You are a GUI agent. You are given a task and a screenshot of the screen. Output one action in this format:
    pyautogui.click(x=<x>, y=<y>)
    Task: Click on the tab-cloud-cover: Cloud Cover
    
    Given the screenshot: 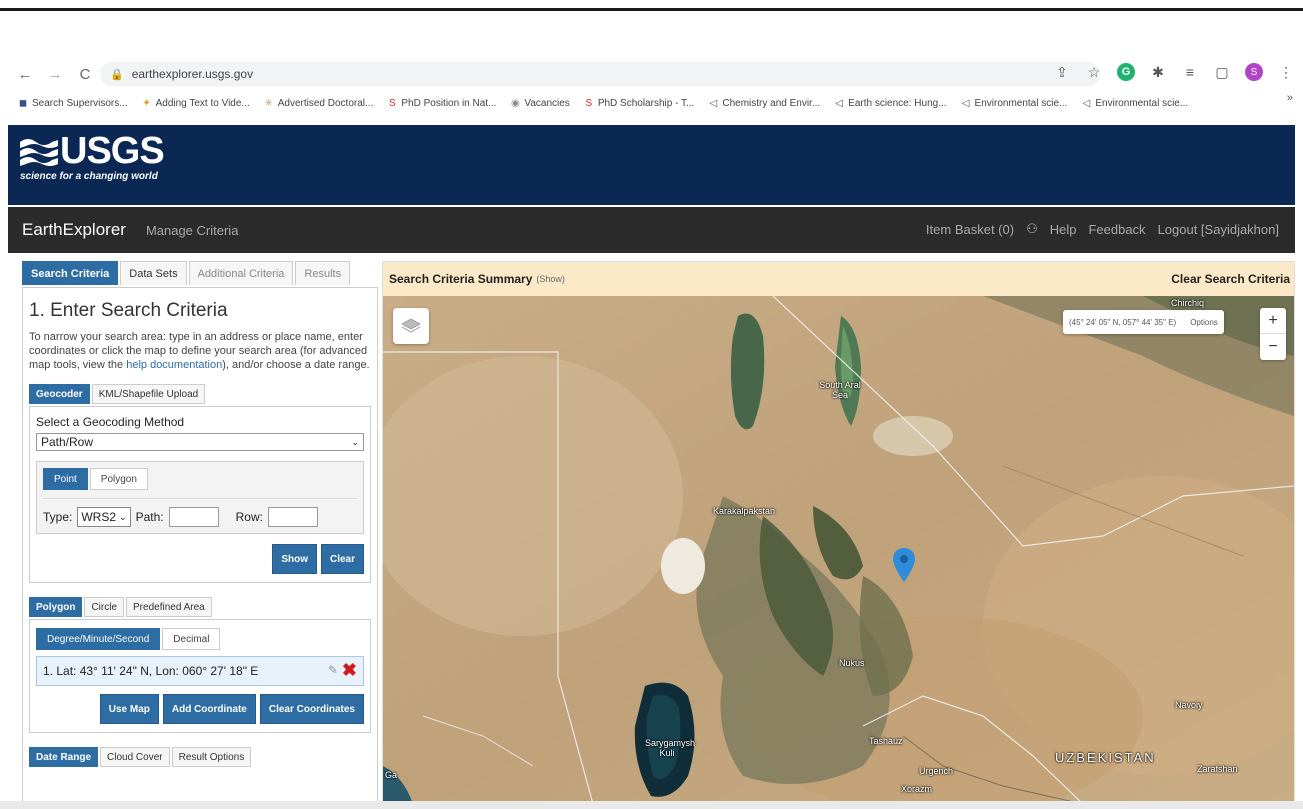 What is the action you would take?
    pyautogui.click(x=135, y=757)
    